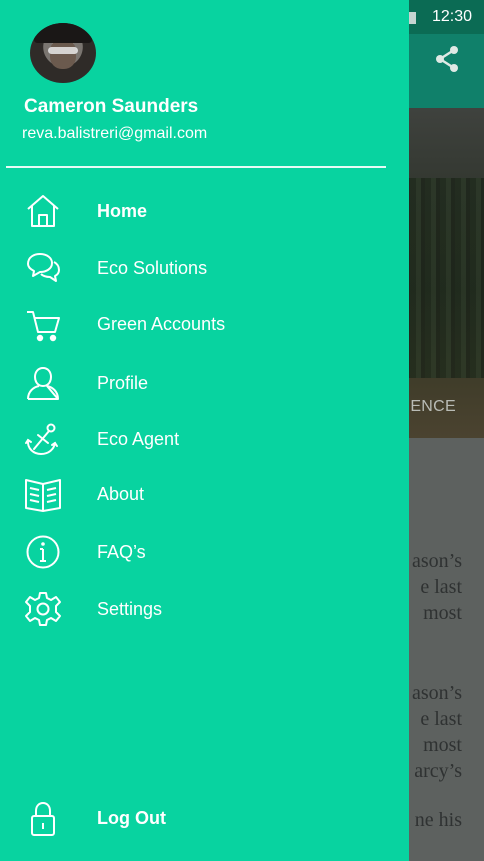 The width and height of the screenshot is (484, 861). Describe the element at coordinates (131, 818) in the screenshot. I see `logout-label: Log Out` at that location.